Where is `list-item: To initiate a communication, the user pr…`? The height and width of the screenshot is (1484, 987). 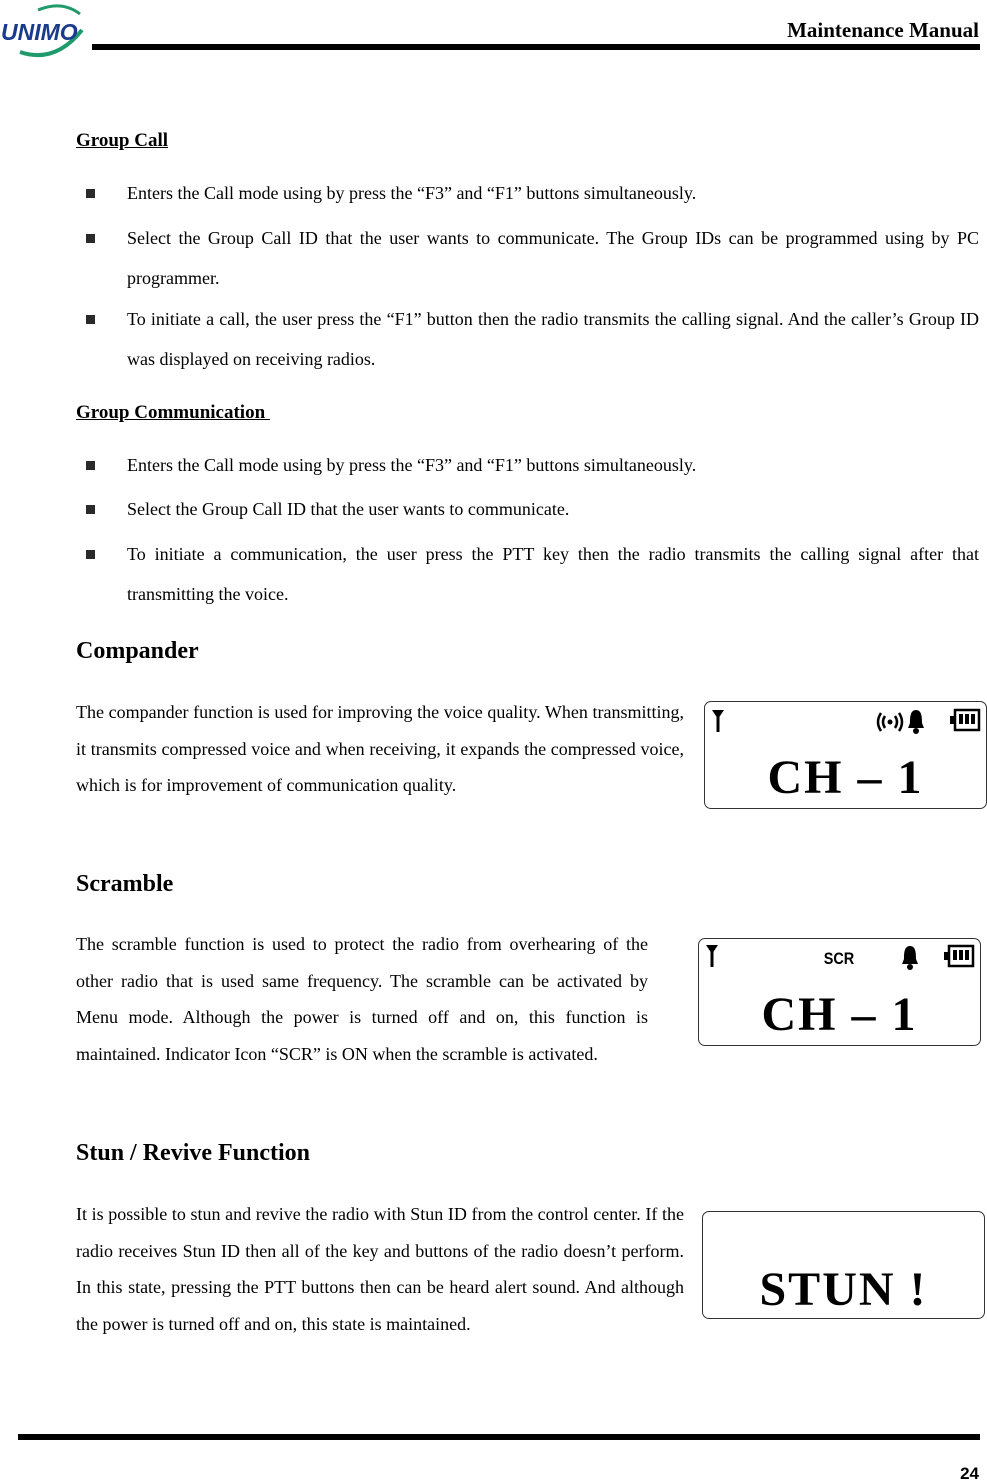 list-item: To initiate a communication, the user pr… is located at coordinates (532, 574).